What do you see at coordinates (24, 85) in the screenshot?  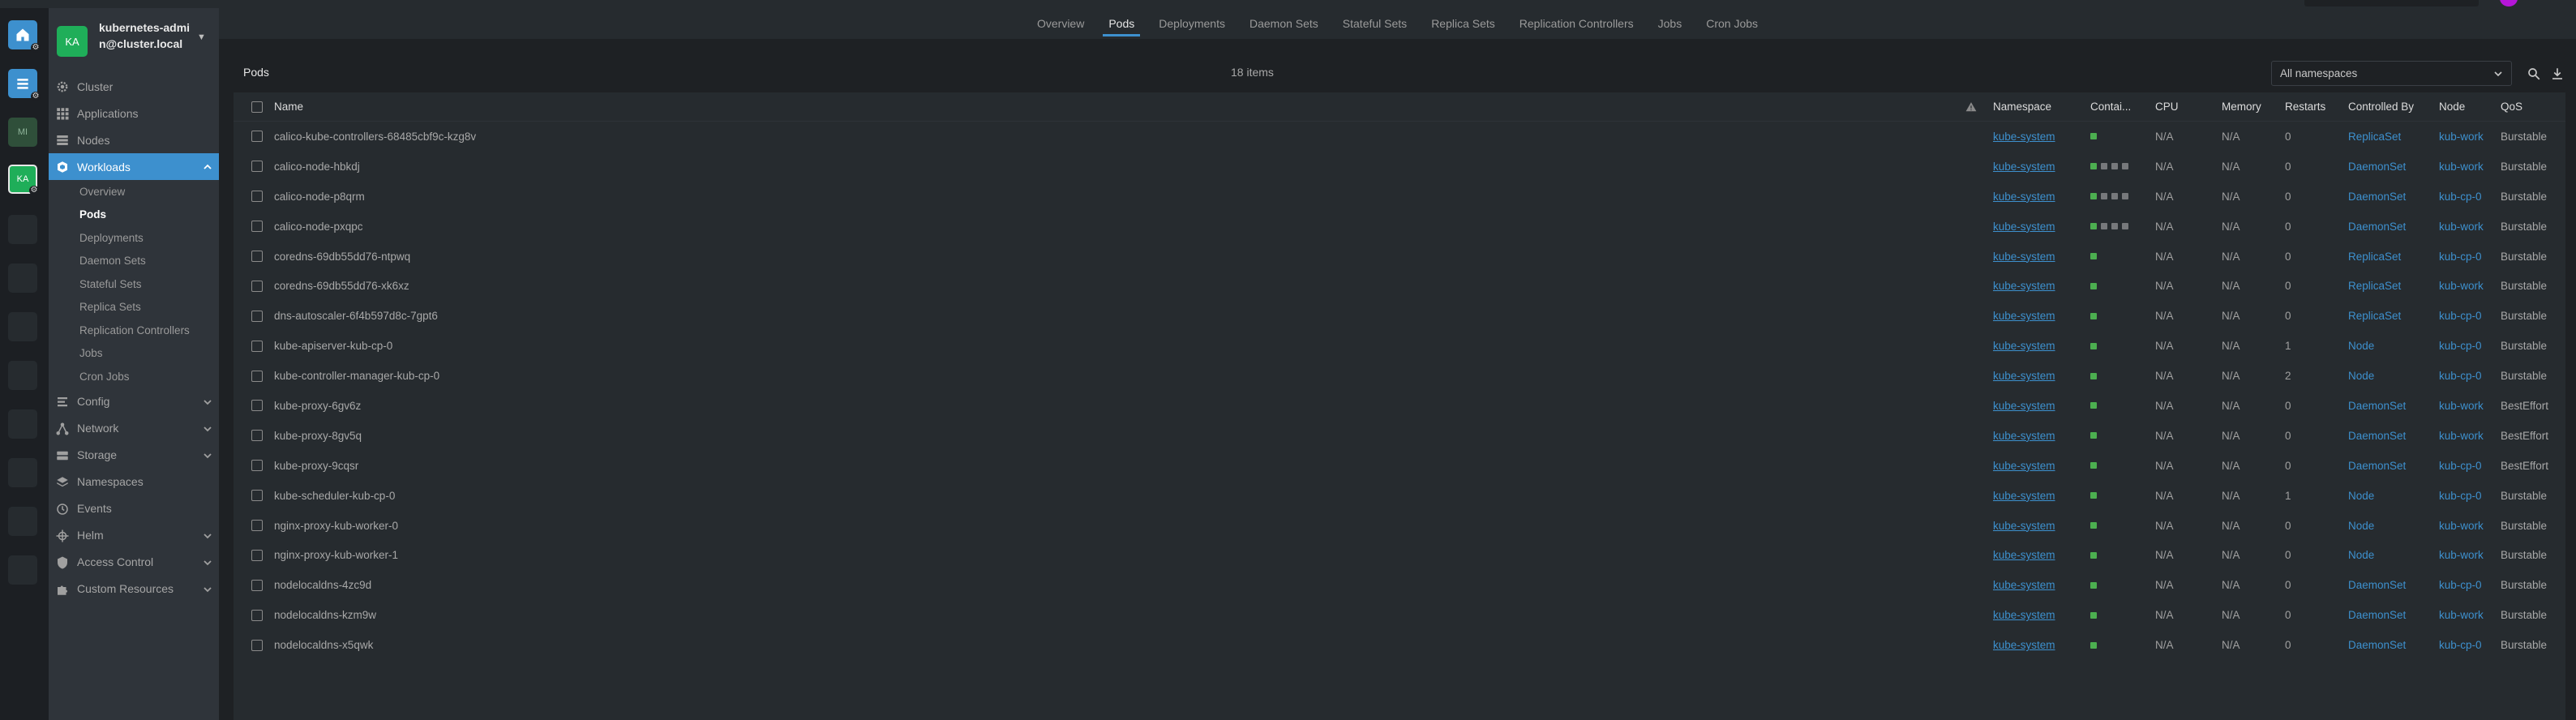 I see `catalog-button: ⚙` at bounding box center [24, 85].